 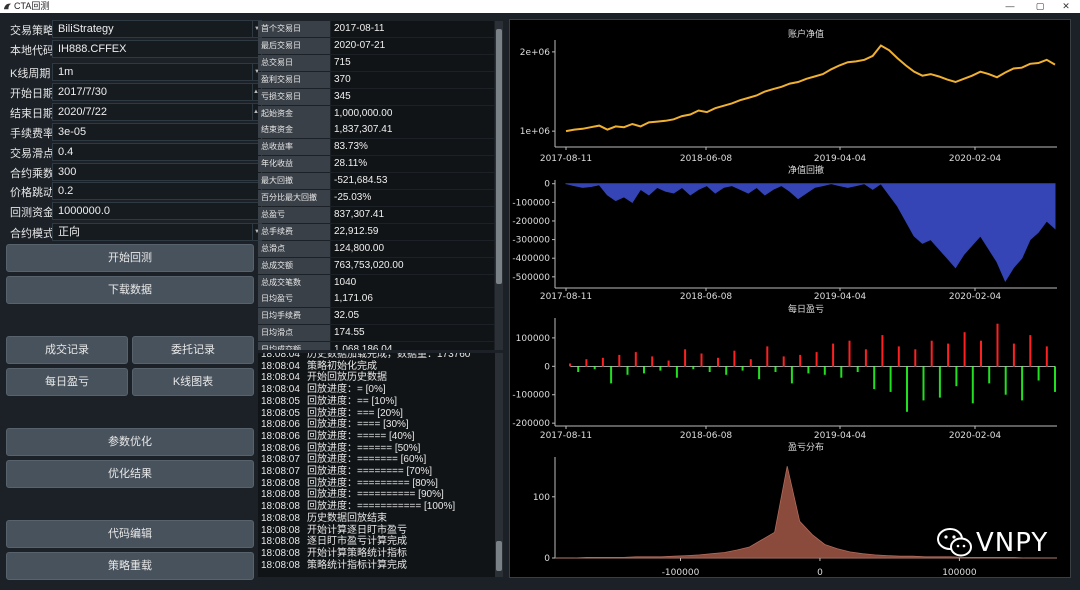 I want to click on symbol-input: IH888.CFFEX, so click(x=157, y=49).